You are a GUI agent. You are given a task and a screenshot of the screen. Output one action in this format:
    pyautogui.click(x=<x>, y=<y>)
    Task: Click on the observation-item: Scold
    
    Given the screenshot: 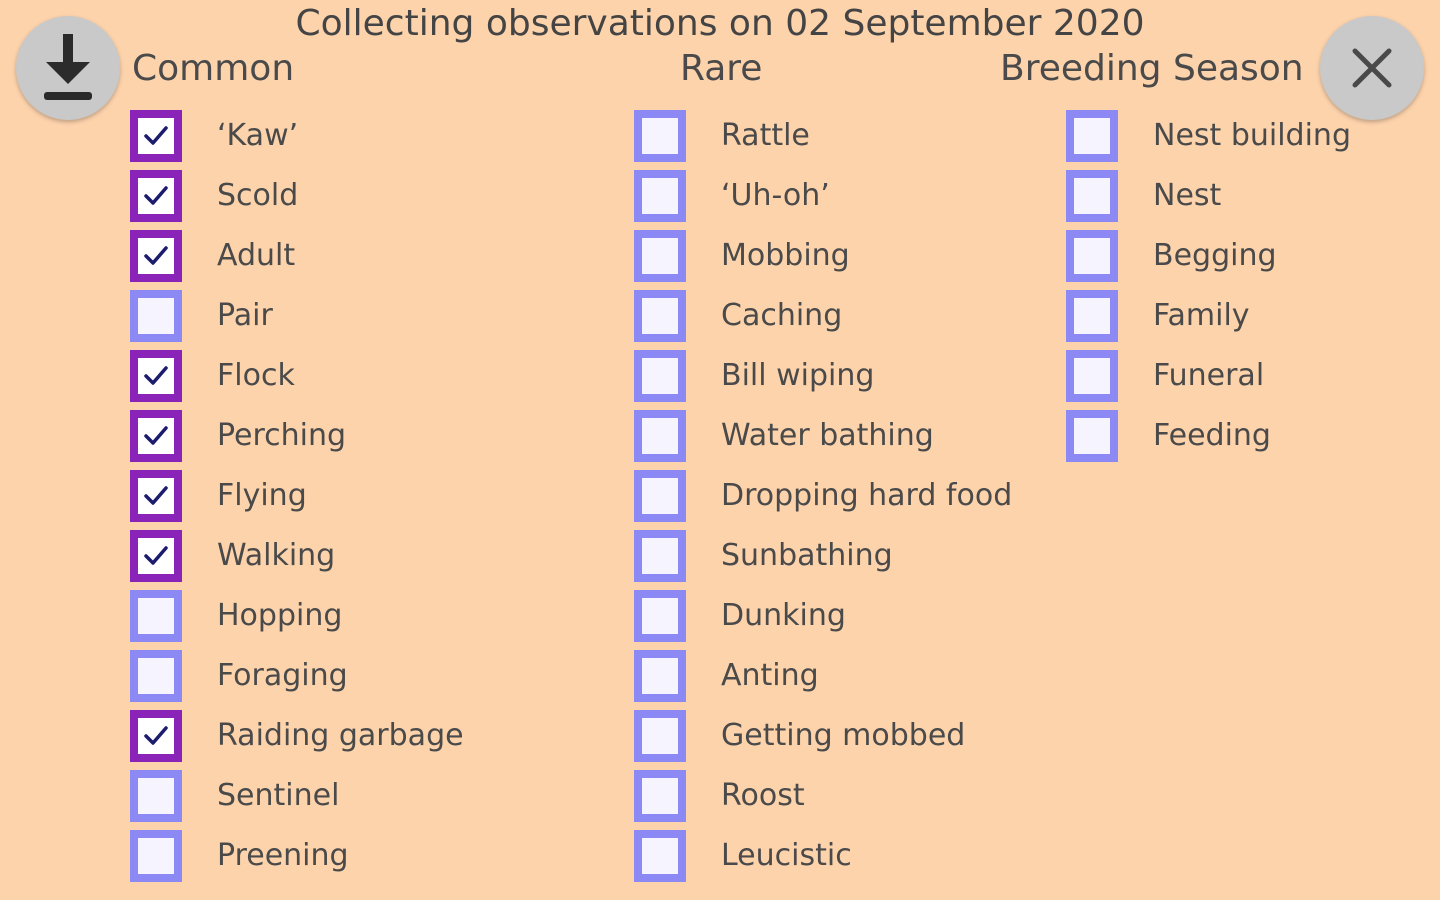 What is the action you would take?
    pyautogui.click(x=297, y=196)
    